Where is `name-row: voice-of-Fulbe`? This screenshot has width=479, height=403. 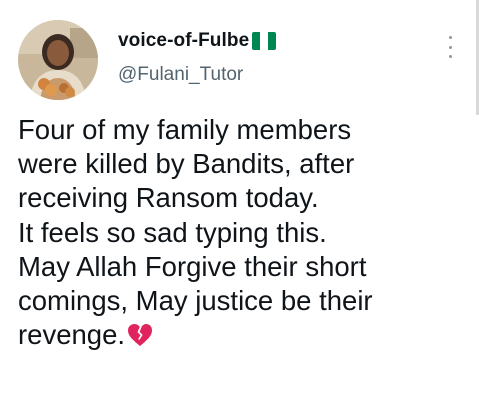
name-row: voice-of-Fulbe is located at coordinates (197, 41).